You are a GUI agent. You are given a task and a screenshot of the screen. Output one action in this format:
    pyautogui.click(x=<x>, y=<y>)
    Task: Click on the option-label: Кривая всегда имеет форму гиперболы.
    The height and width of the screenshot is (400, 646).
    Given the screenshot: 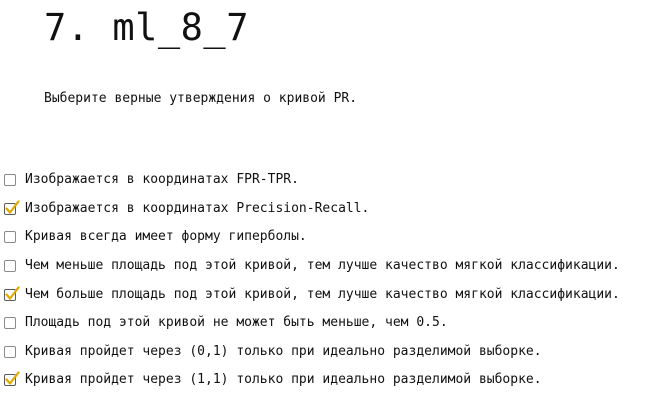 What is the action you would take?
    pyautogui.click(x=166, y=237)
    